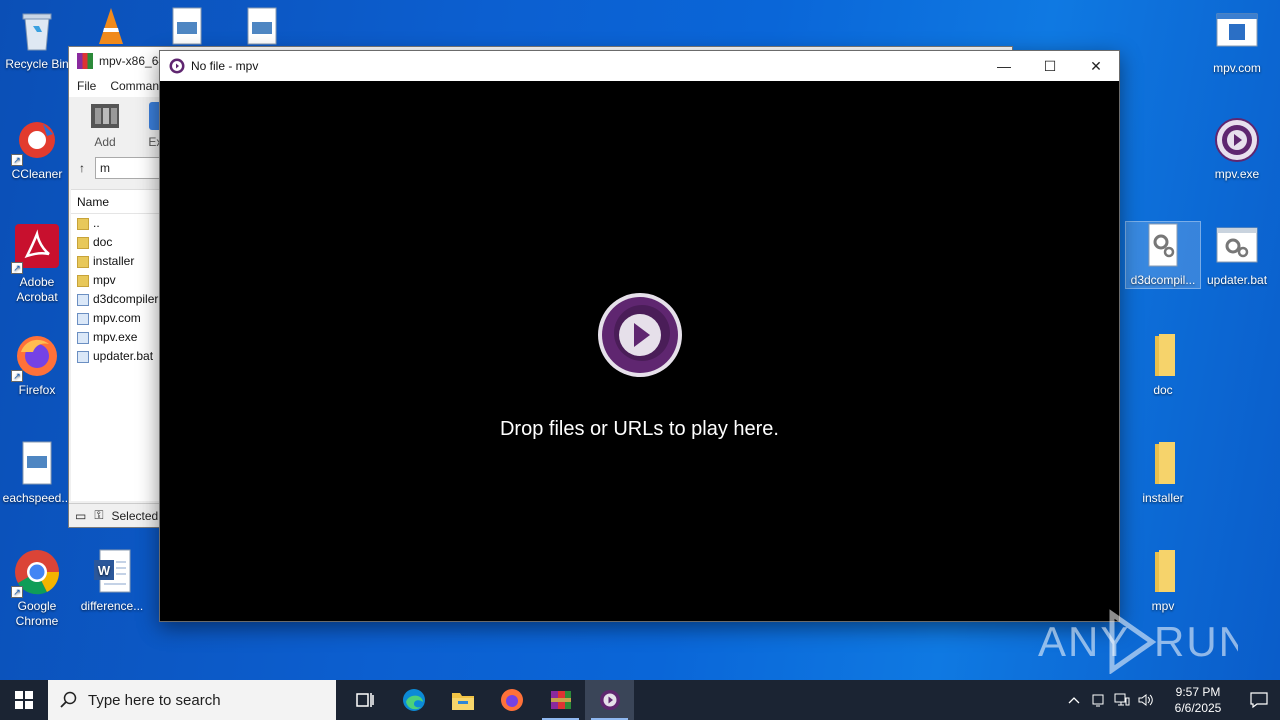  Describe the element at coordinates (1004, 66) in the screenshot. I see `minimize-button: —` at that location.